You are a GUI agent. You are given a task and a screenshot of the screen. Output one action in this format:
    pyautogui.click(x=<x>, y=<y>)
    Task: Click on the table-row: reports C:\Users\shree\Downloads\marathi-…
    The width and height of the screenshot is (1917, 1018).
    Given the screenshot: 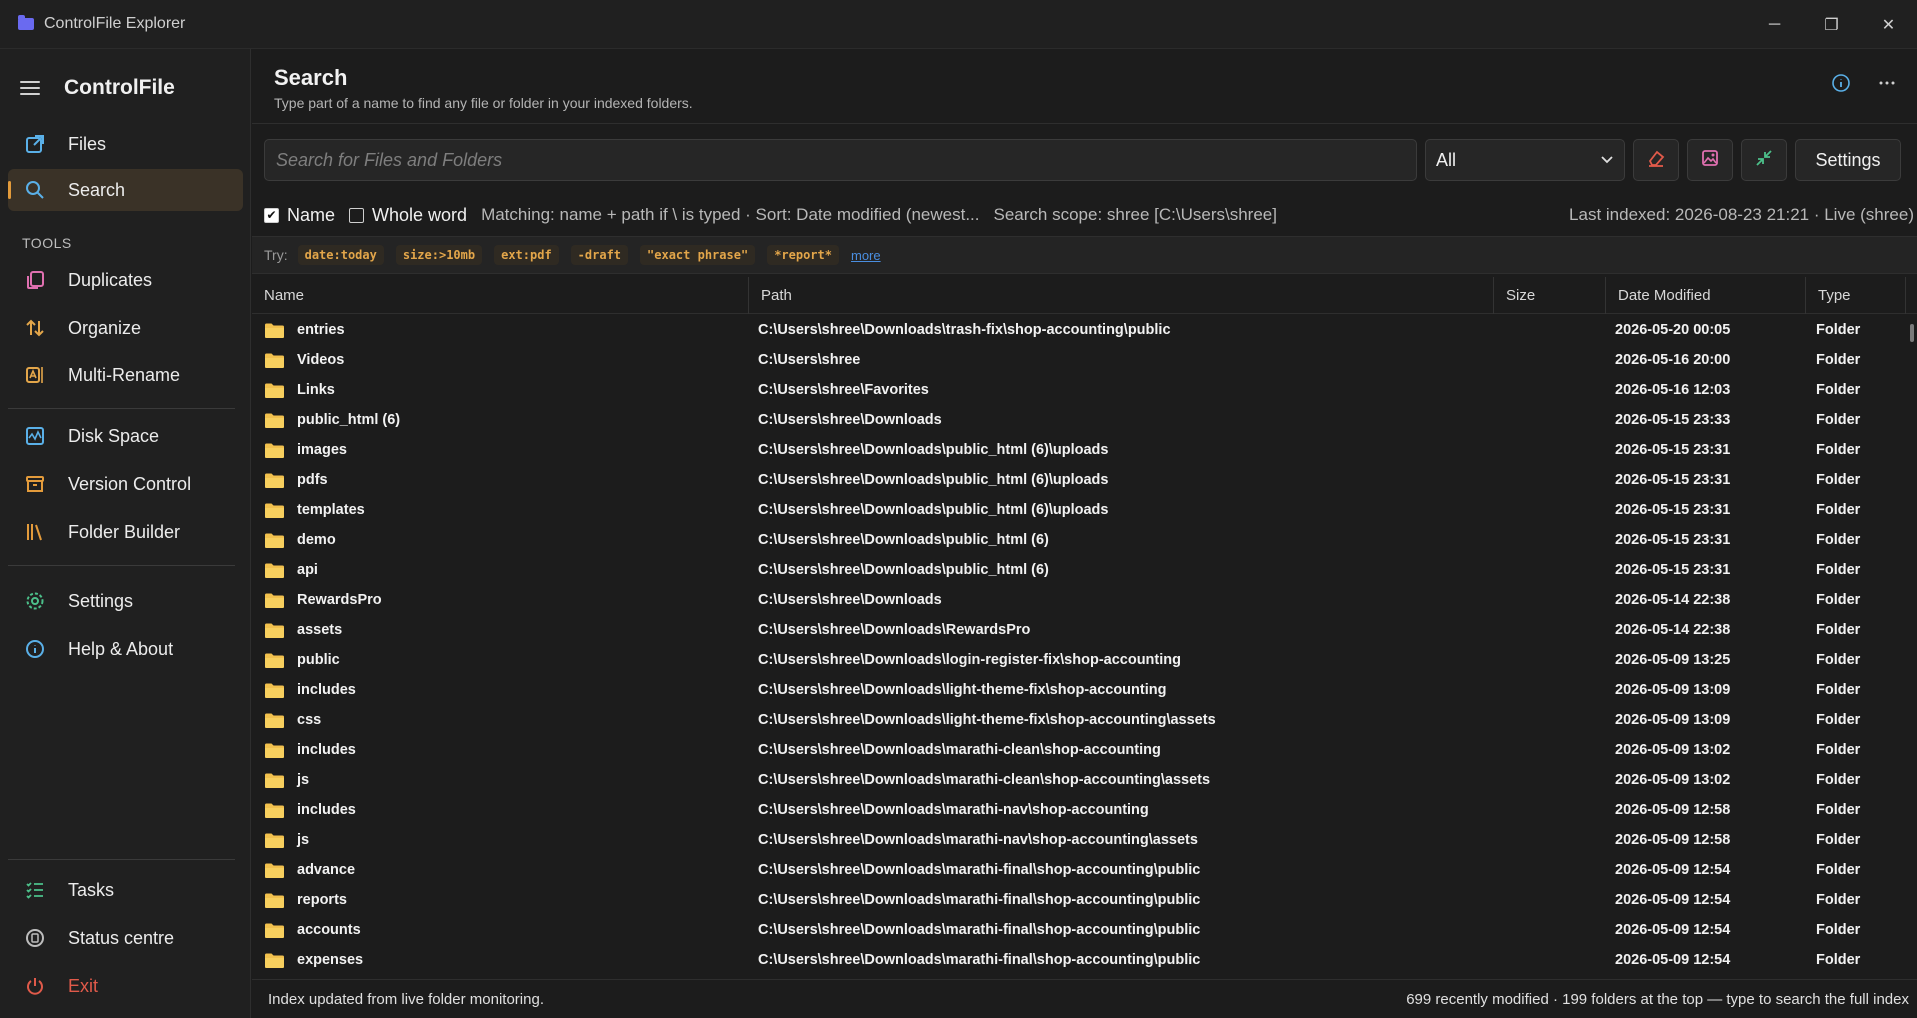 What is the action you would take?
    pyautogui.click(x=1084, y=900)
    